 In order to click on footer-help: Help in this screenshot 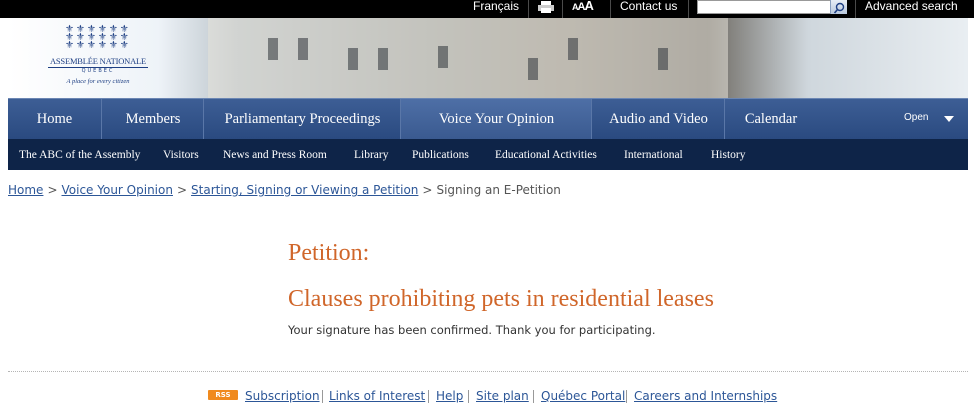, I will do `click(449, 396)`.